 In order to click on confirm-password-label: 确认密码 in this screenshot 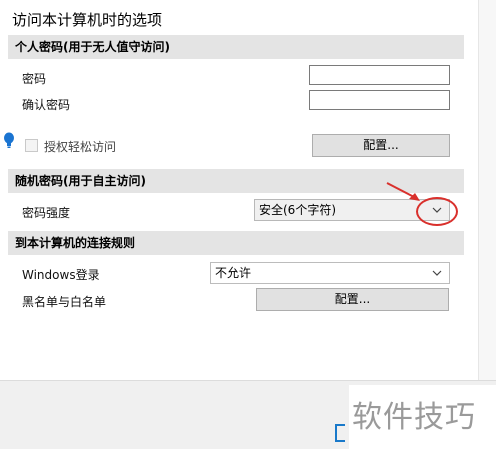, I will do `click(46, 105)`.